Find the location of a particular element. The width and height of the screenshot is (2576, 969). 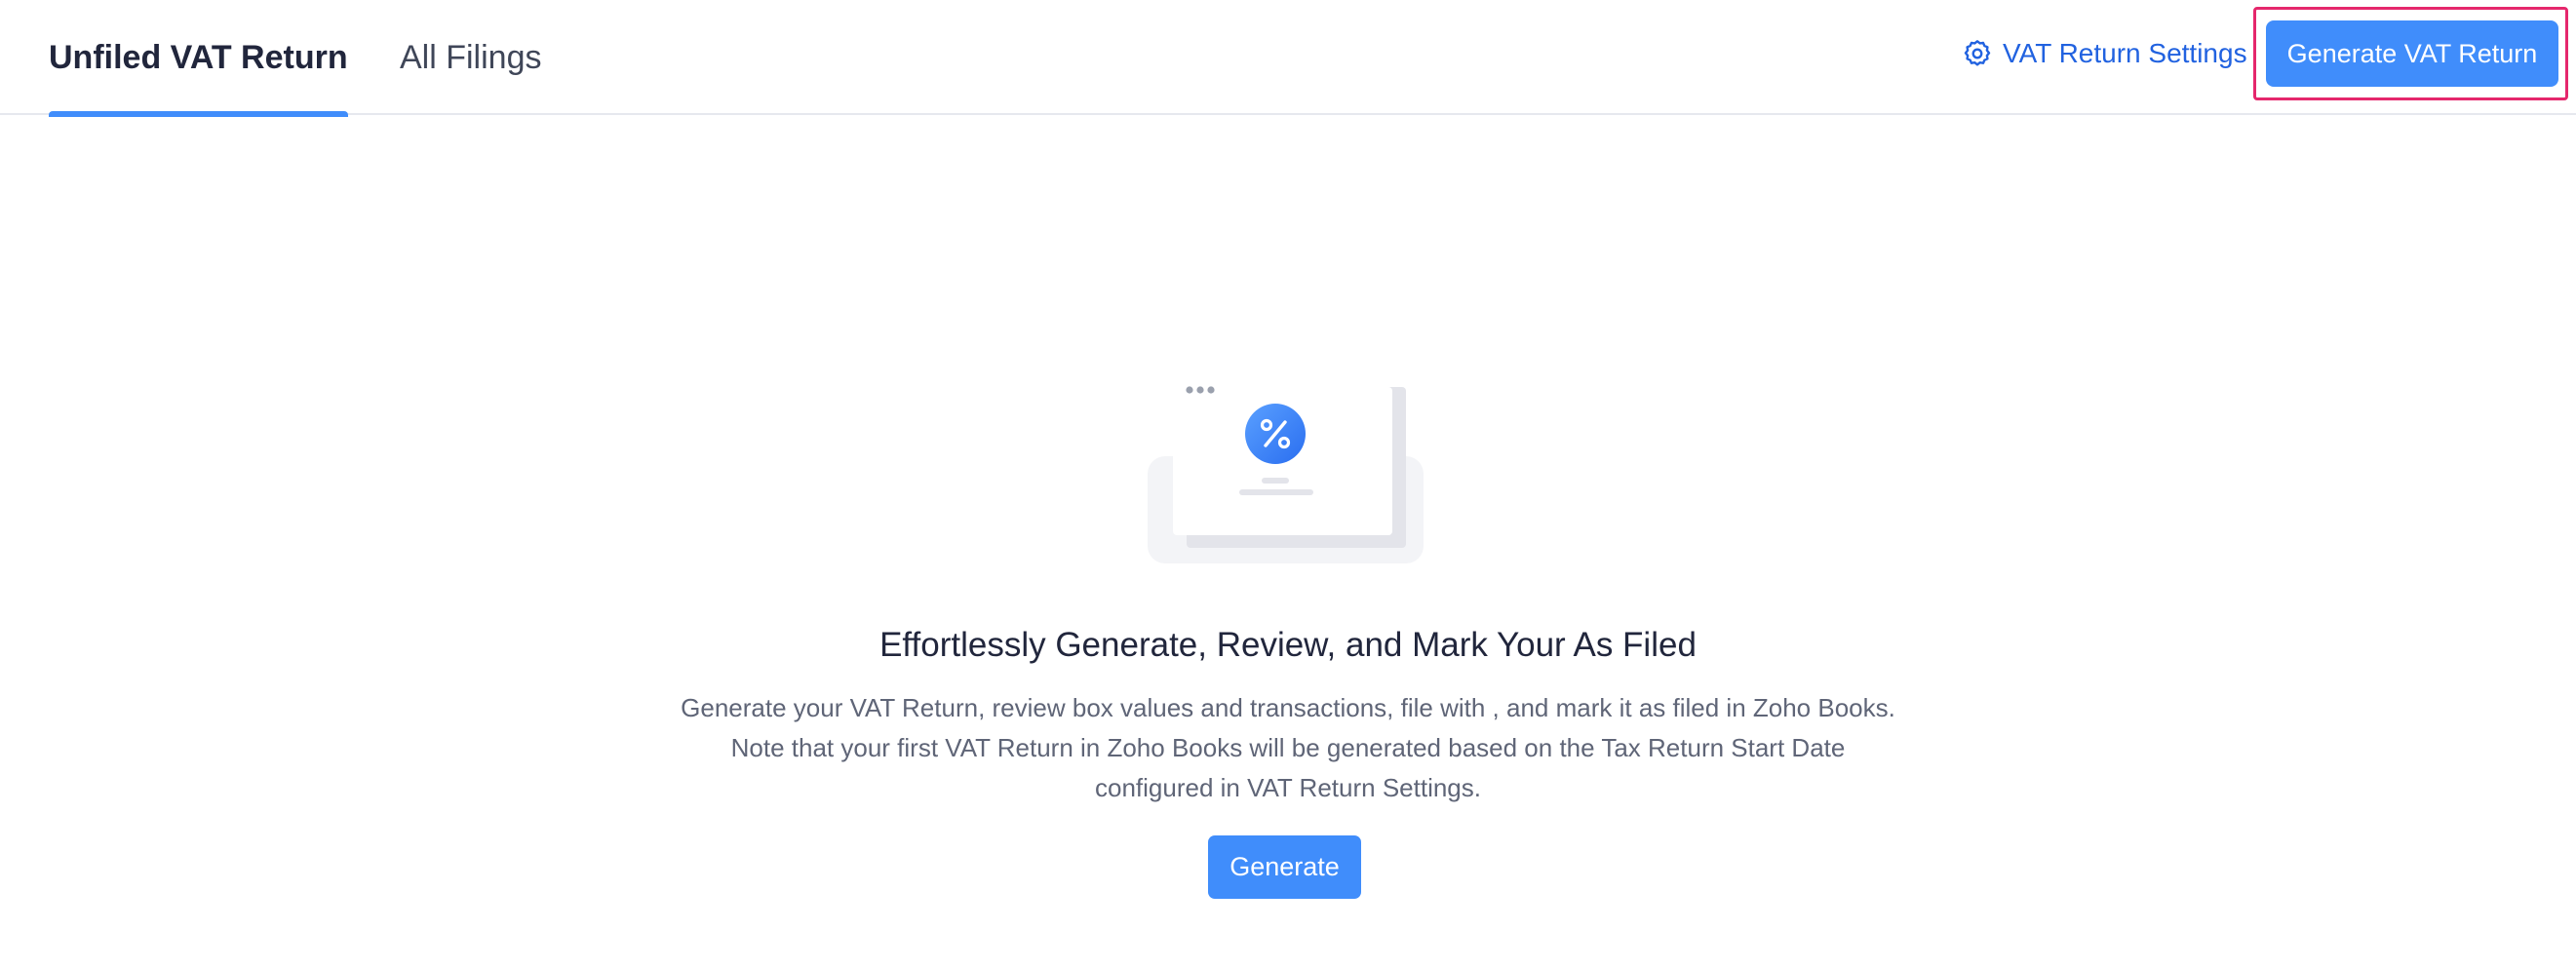

generate-button: Generate is located at coordinates (1284, 867).